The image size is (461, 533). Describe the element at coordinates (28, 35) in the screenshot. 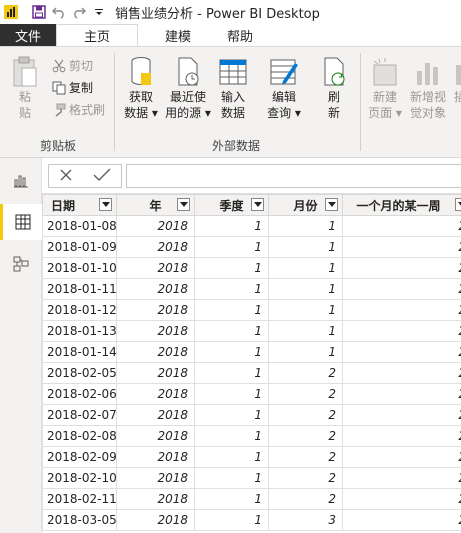

I see `tab-file: 文件` at that location.